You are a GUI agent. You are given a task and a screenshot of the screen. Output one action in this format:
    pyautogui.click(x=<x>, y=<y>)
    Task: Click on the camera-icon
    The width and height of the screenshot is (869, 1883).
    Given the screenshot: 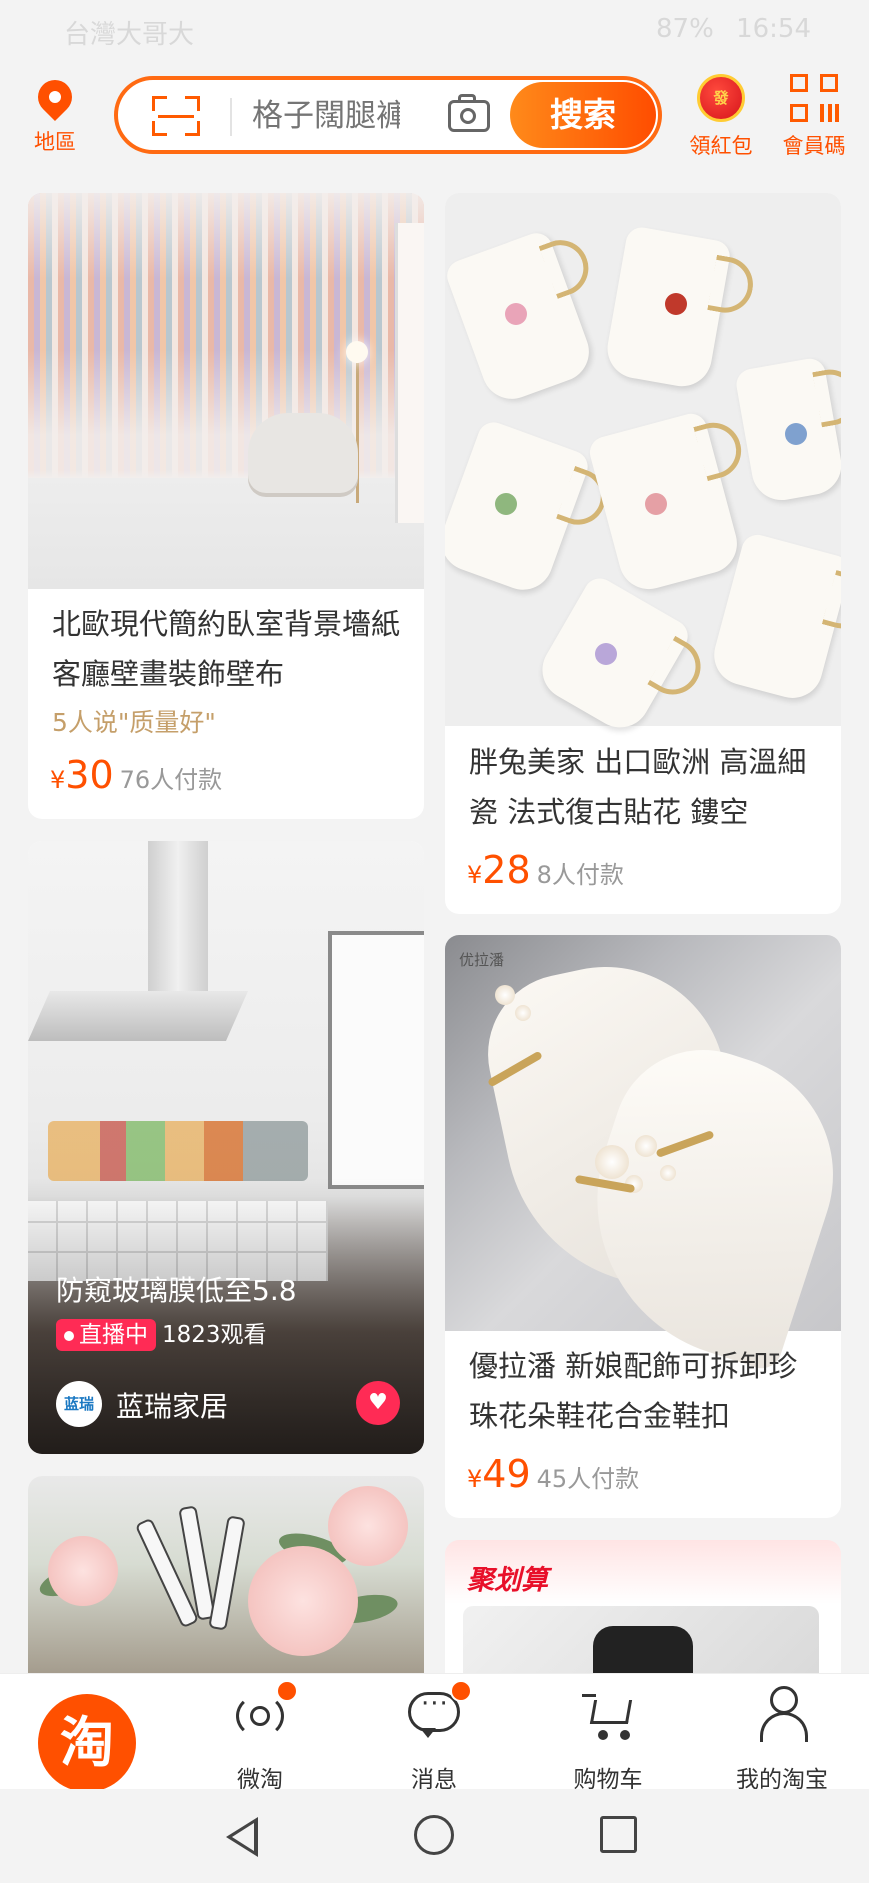 What is the action you would take?
    pyautogui.click(x=471, y=115)
    